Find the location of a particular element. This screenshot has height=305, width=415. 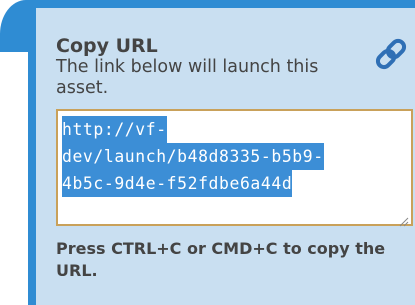

panel-description: The link below will launch this asset. is located at coordinates (187, 77).